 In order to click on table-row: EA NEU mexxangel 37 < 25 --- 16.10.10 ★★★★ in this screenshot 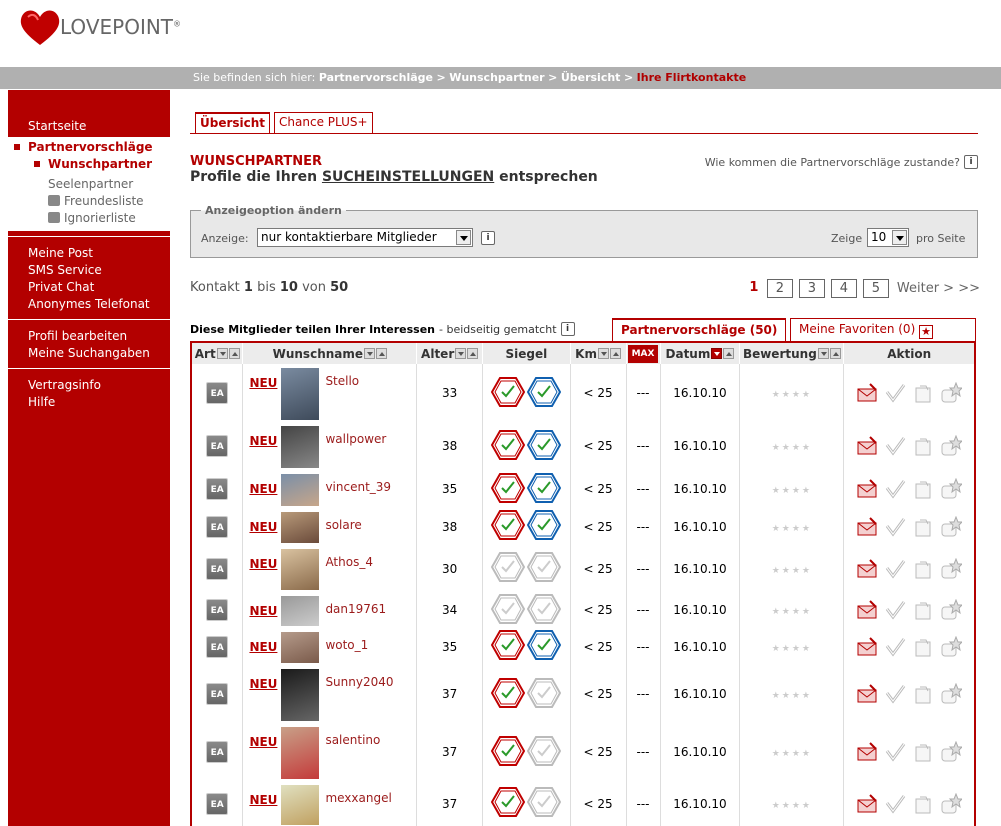, I will do `click(583, 803)`.